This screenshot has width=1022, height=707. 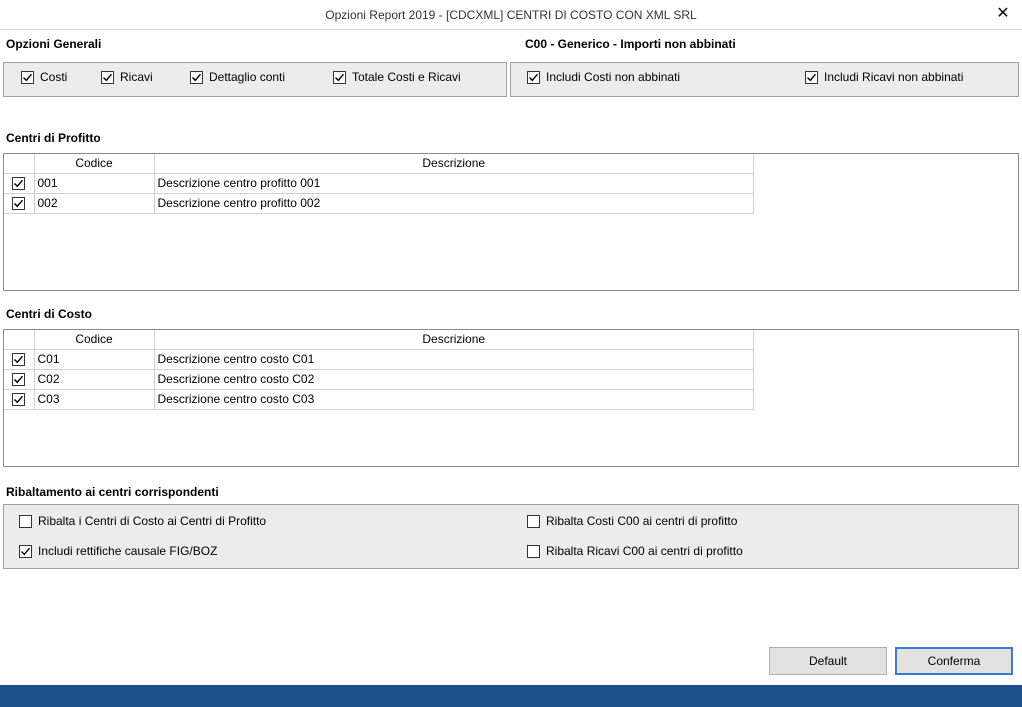 I want to click on close-icon: ✕, so click(x=1003, y=14).